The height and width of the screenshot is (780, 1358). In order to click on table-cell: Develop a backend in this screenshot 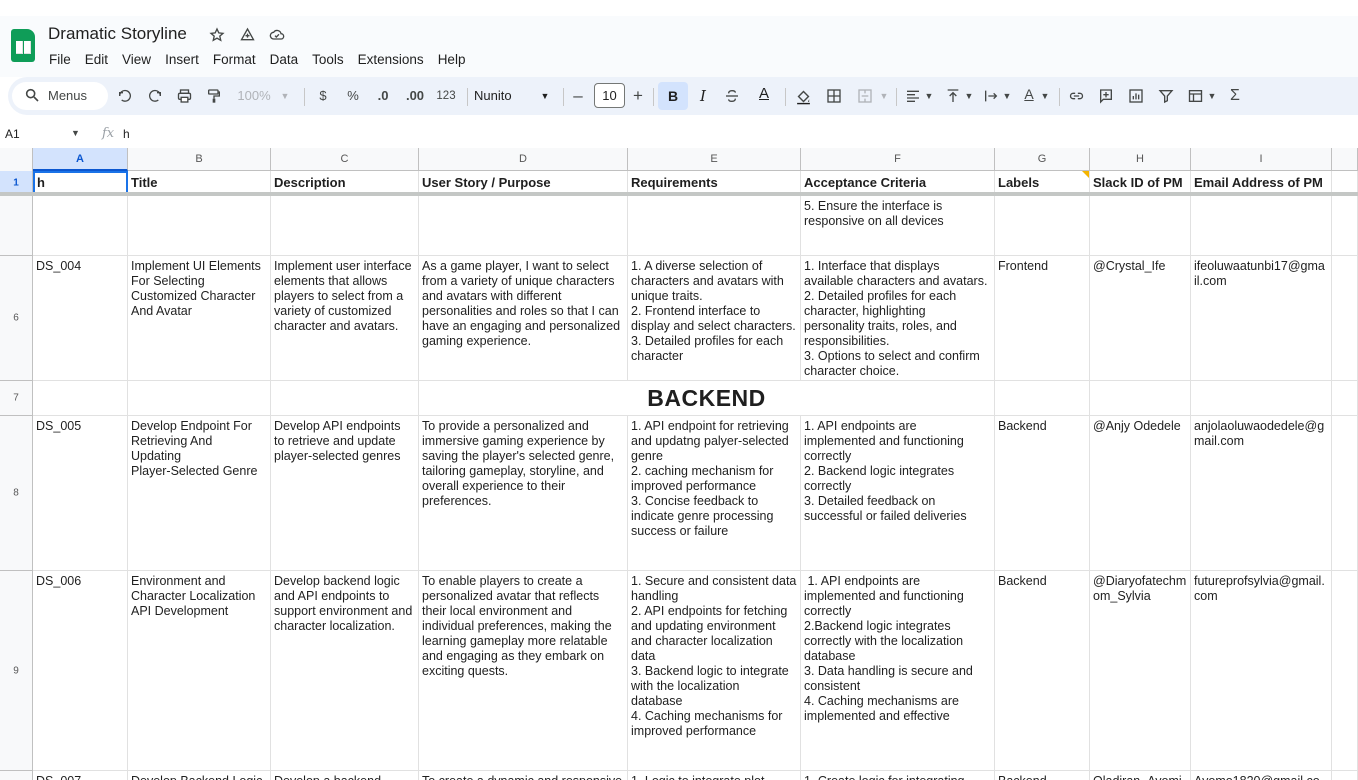, I will do `click(345, 775)`.